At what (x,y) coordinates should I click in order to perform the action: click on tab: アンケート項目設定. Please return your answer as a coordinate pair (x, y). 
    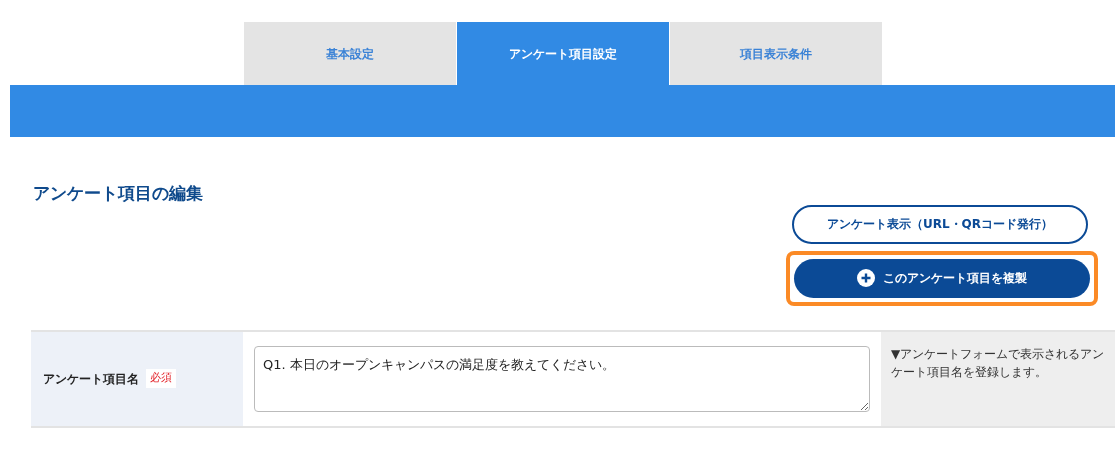
    Looking at the image, I should click on (563, 53).